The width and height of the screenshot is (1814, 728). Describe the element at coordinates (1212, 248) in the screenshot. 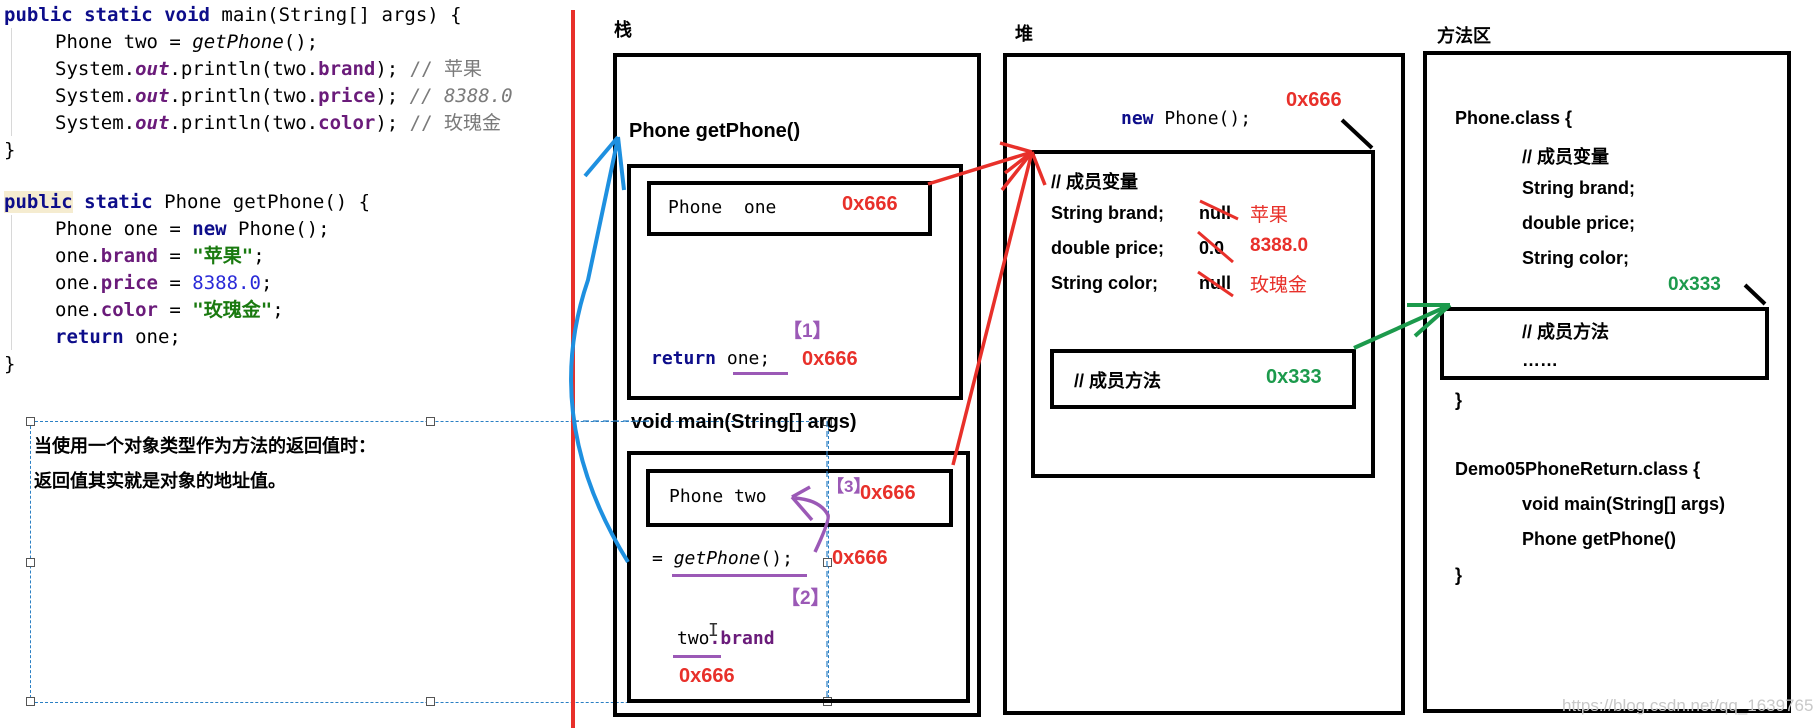

I see `field-price-old: 0.0` at that location.